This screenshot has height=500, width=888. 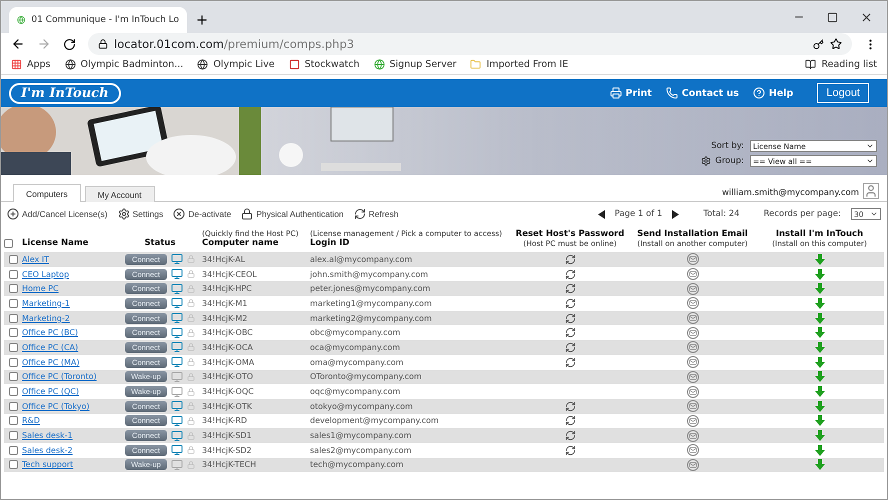 What do you see at coordinates (47, 435) in the screenshot?
I see `license-link: Sales desk-1` at bounding box center [47, 435].